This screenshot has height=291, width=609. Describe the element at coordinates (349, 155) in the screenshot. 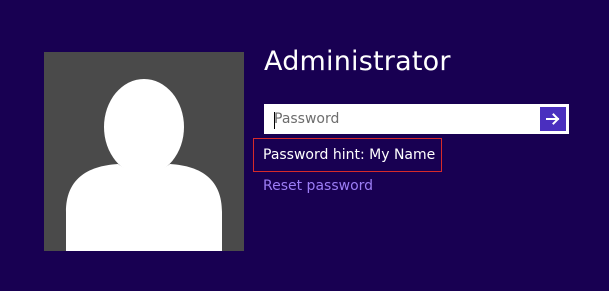

I see `password-hint: Password hint: My Name` at that location.